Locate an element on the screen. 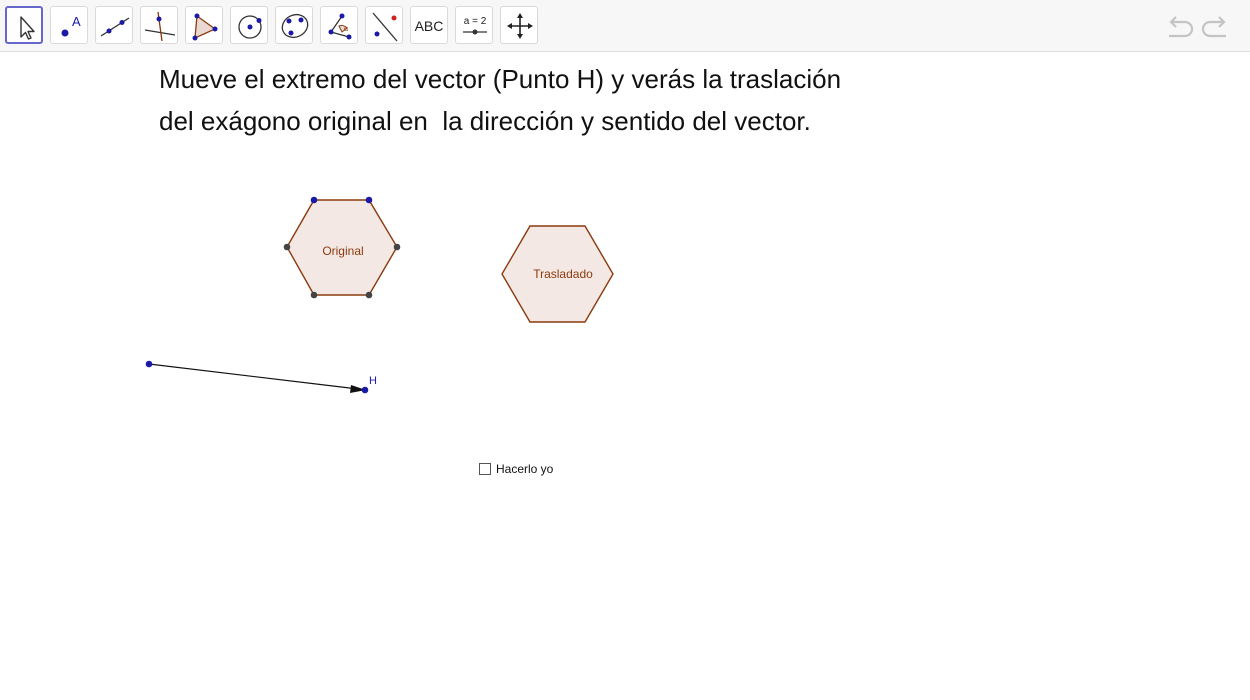  hexagon-original: Original is located at coordinates (342, 247).